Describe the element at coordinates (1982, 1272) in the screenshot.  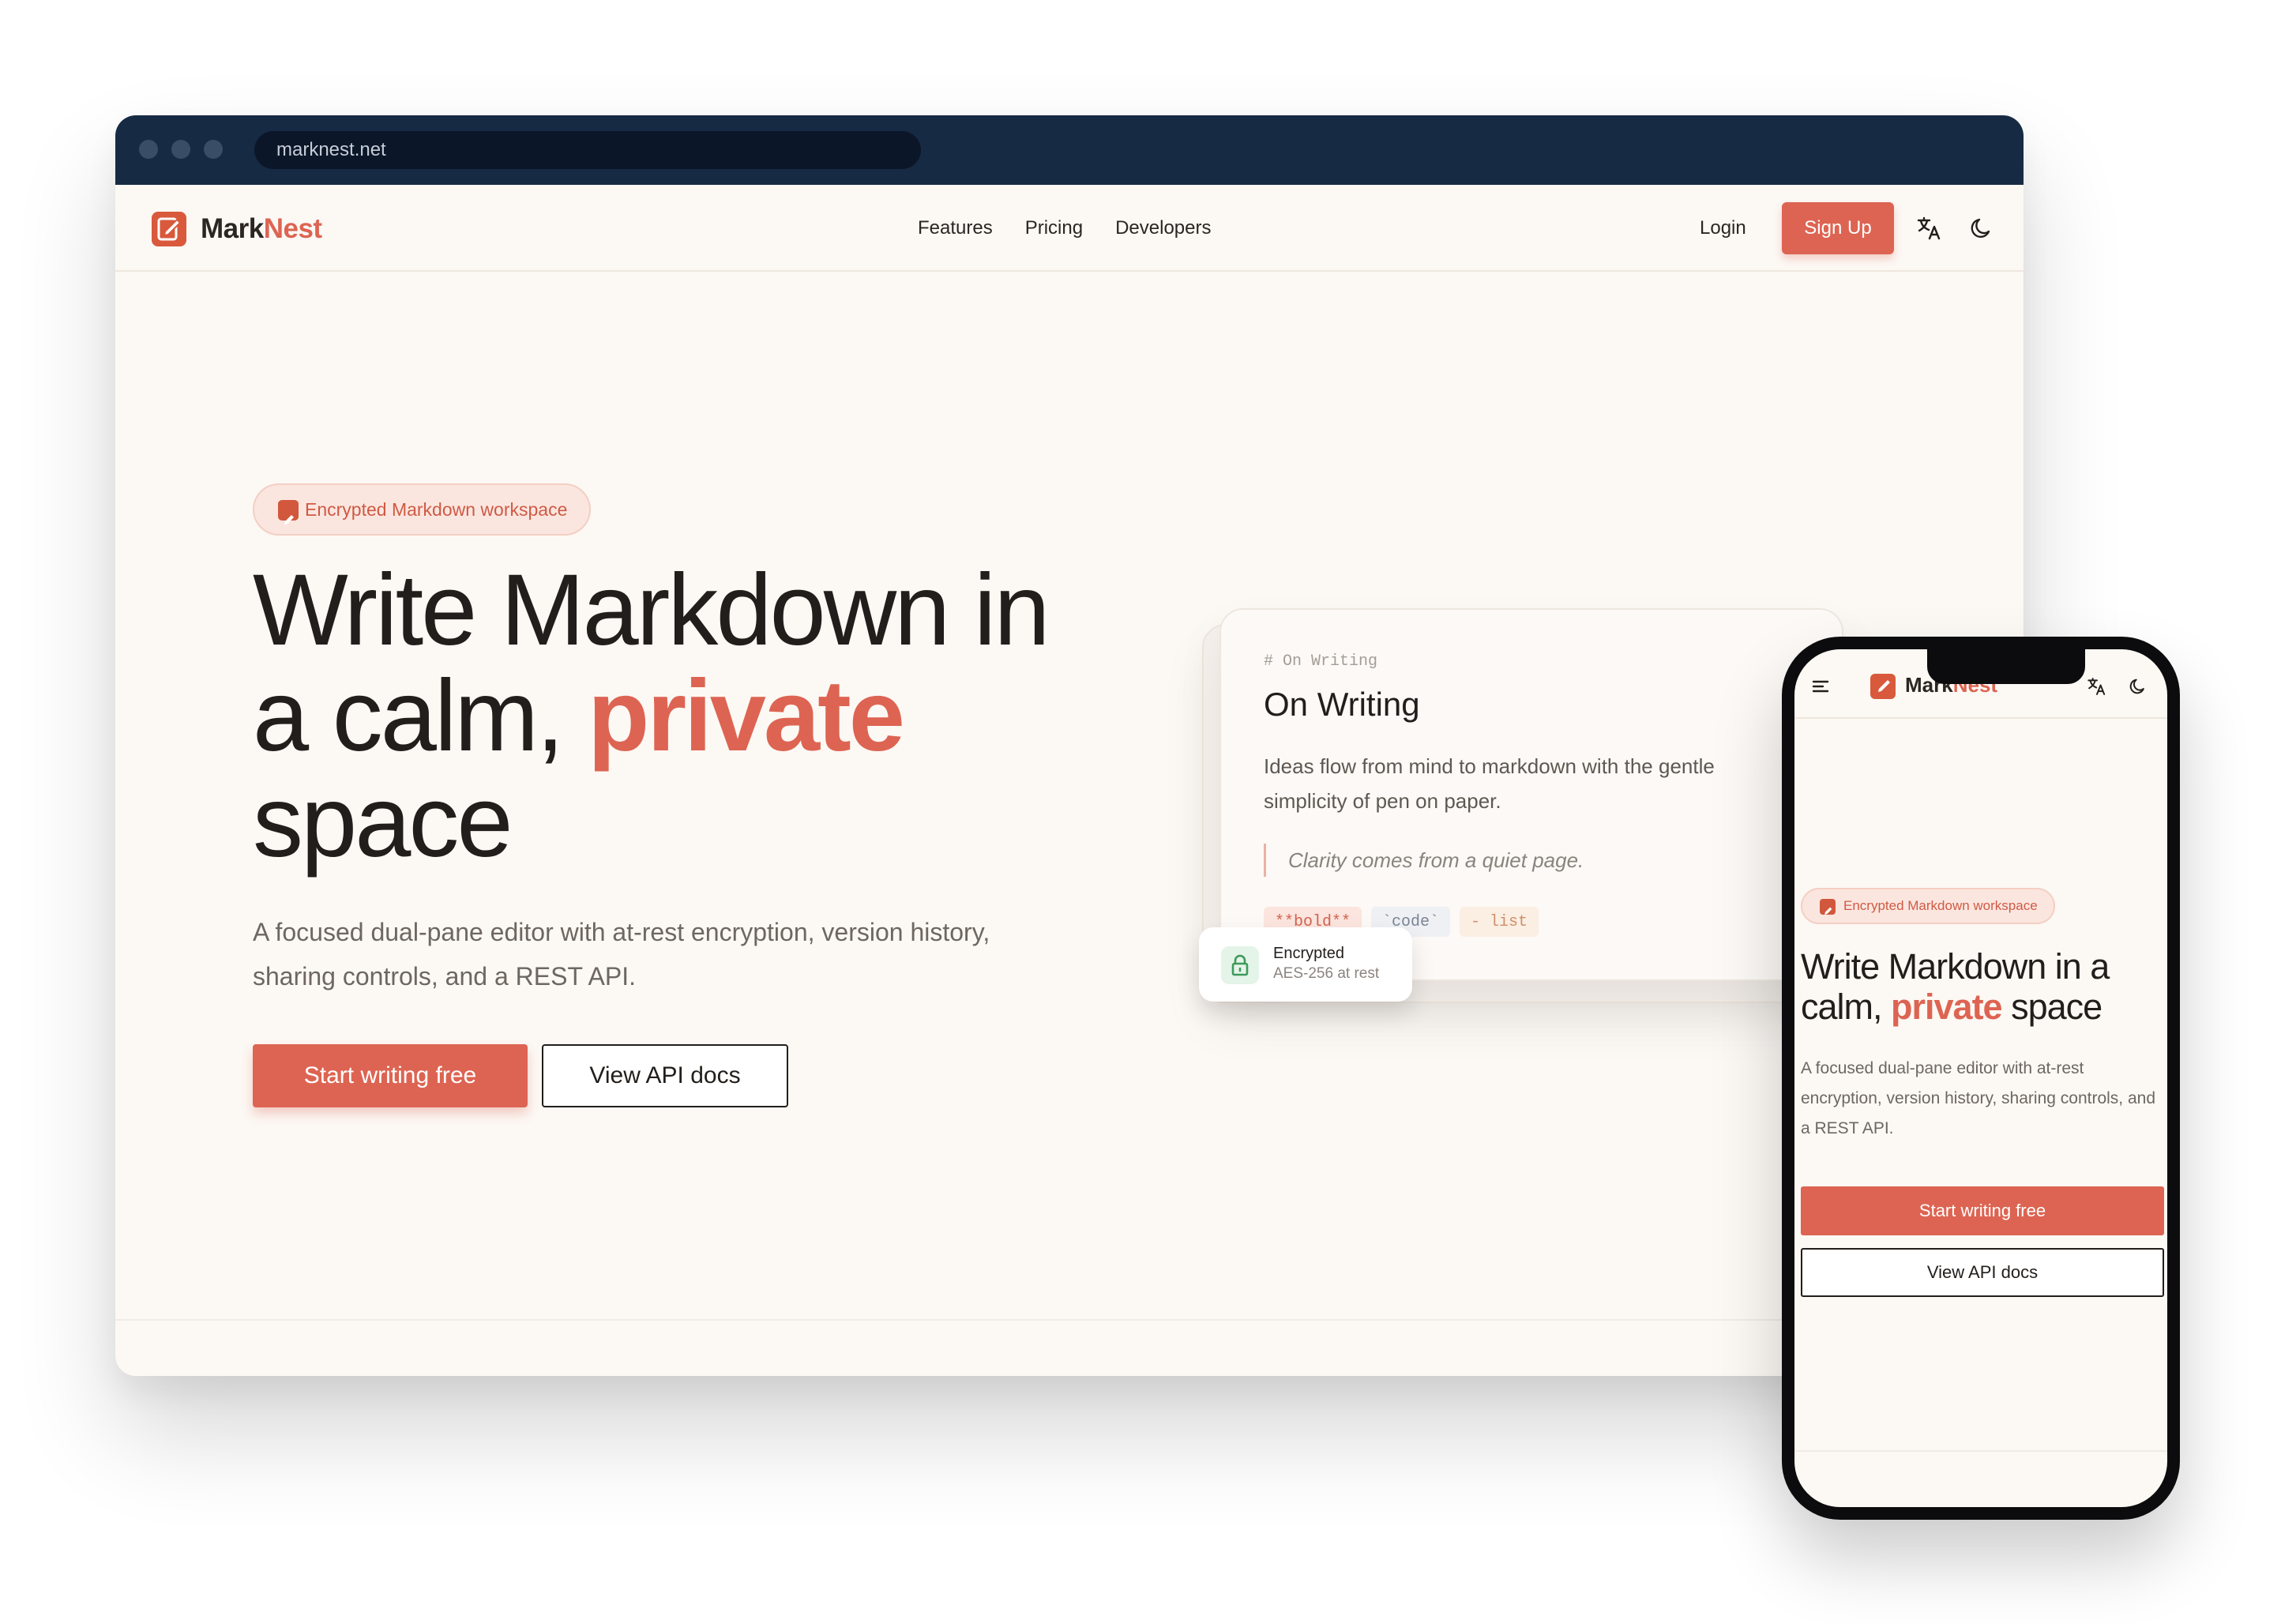
I see `phone-view-api-docs-button: View API docs` at that location.